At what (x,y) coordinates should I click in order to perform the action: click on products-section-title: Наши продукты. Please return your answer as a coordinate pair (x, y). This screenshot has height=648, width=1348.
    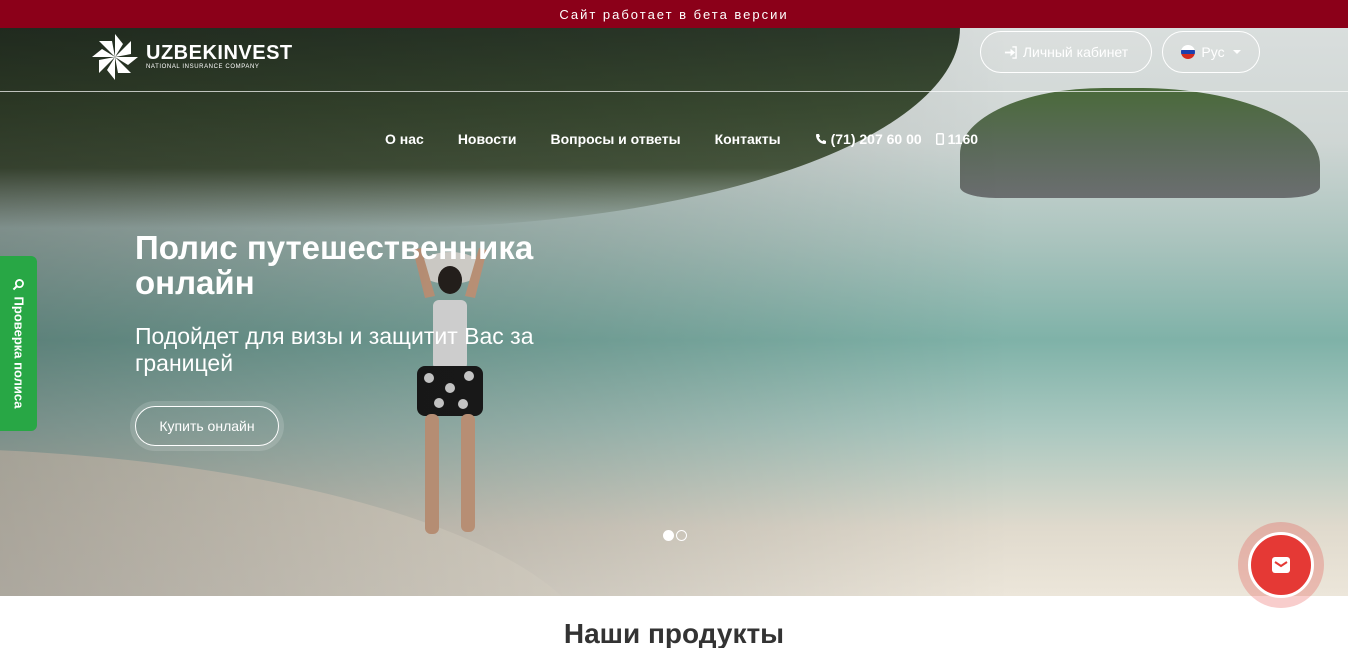
    Looking at the image, I should click on (674, 633).